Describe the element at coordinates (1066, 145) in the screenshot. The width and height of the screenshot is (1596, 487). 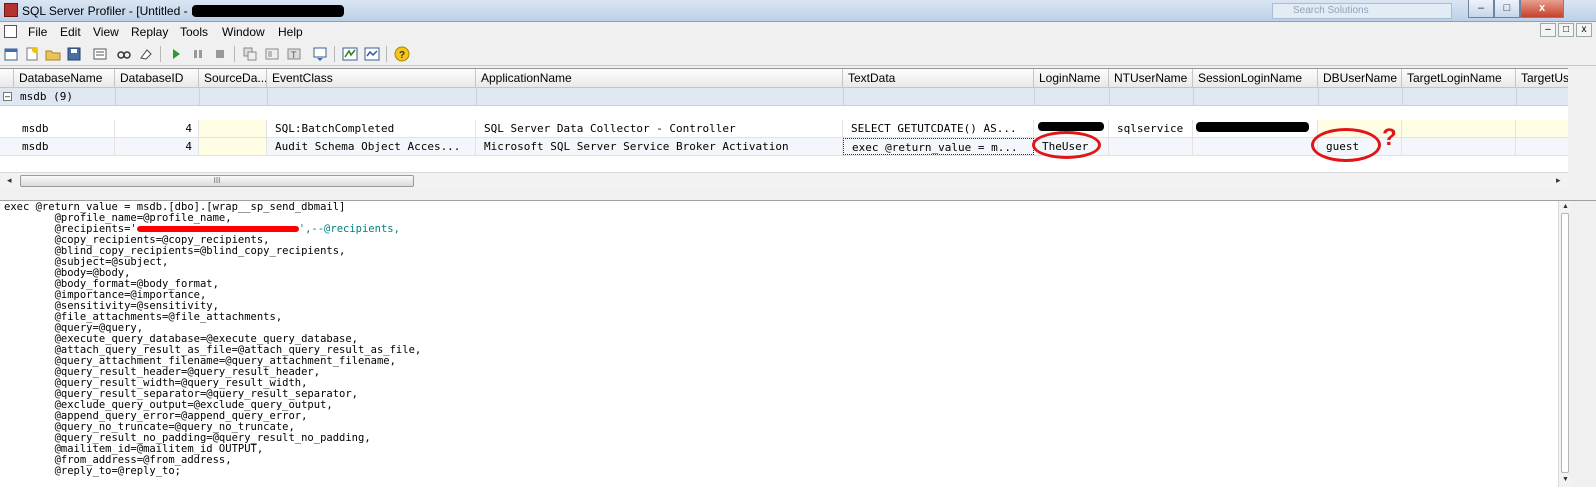
I see `highlight-loginname-ellipse` at that location.